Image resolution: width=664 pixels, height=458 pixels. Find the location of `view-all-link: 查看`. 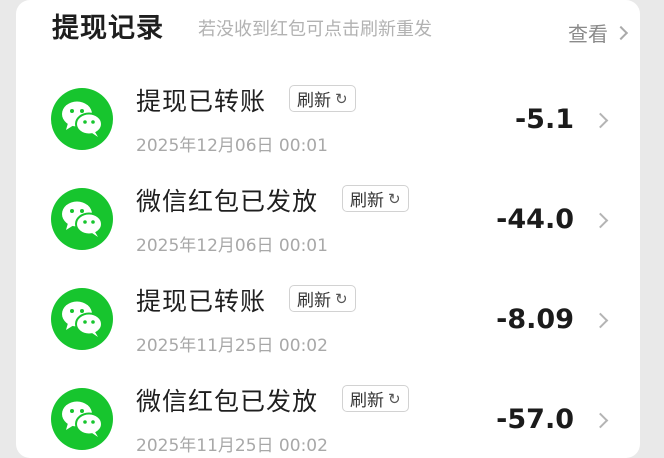

view-all-link: 查看 is located at coordinates (598, 32).